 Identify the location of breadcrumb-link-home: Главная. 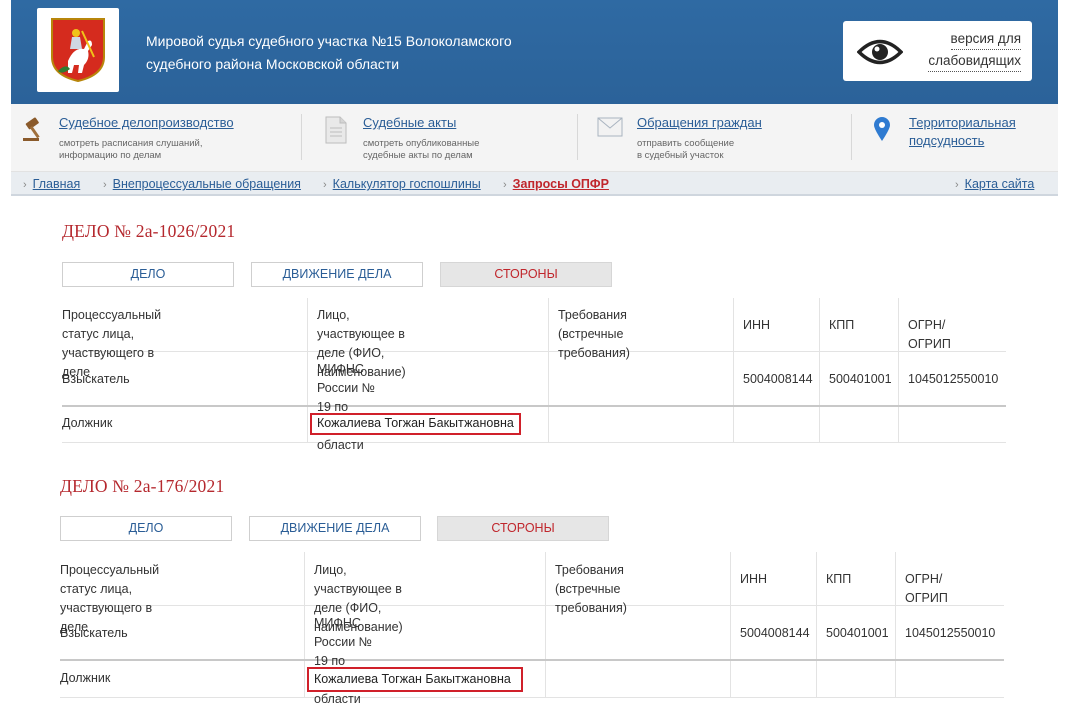
(57, 184).